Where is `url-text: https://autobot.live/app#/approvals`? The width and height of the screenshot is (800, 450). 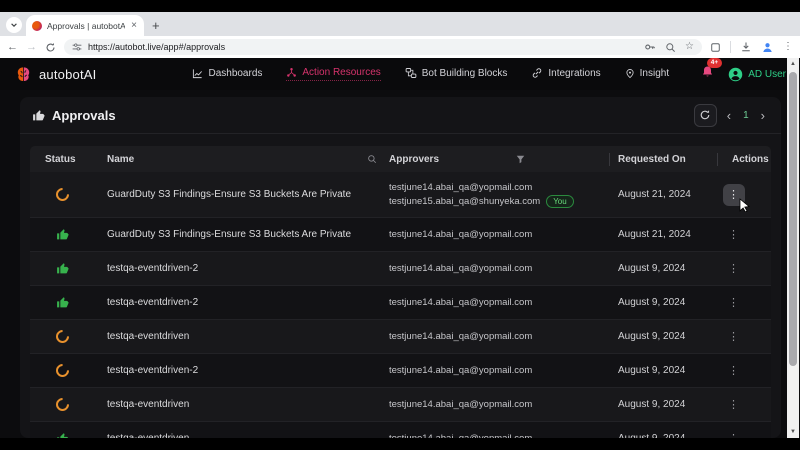
url-text: https://autobot.live/app#/approvals is located at coordinates (363, 47).